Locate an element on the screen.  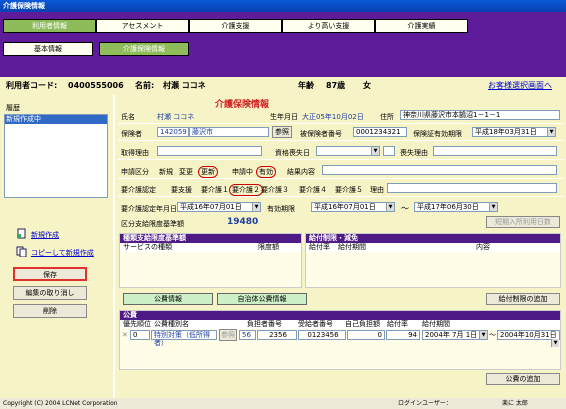
col-self-pay: 自己負担額 is located at coordinates (362, 324).